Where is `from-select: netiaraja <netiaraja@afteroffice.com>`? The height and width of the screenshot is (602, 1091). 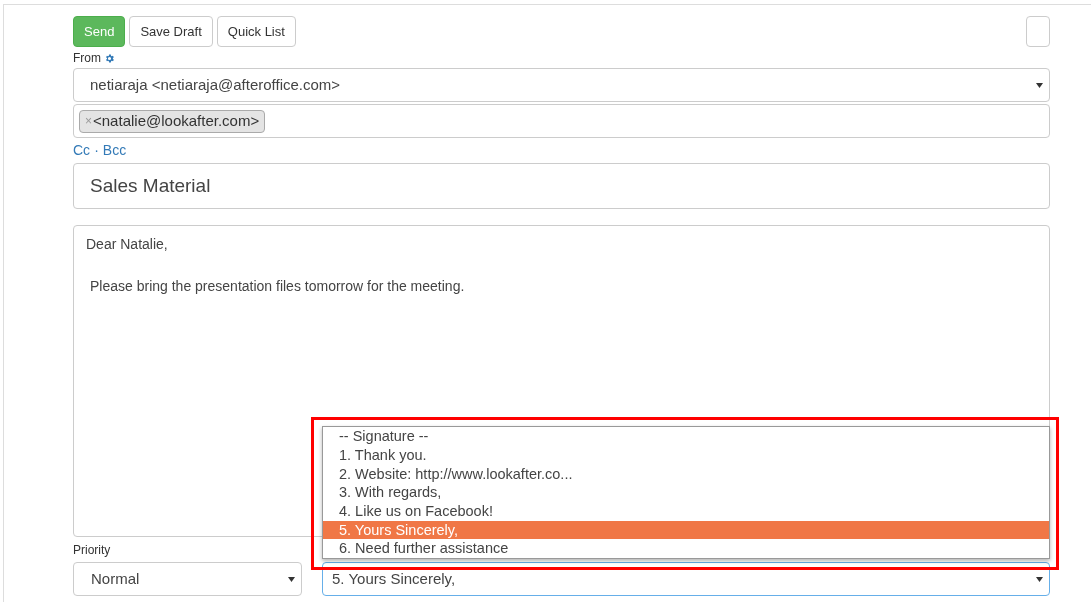
from-select: netiaraja <netiaraja@afteroffice.com> is located at coordinates (561, 85).